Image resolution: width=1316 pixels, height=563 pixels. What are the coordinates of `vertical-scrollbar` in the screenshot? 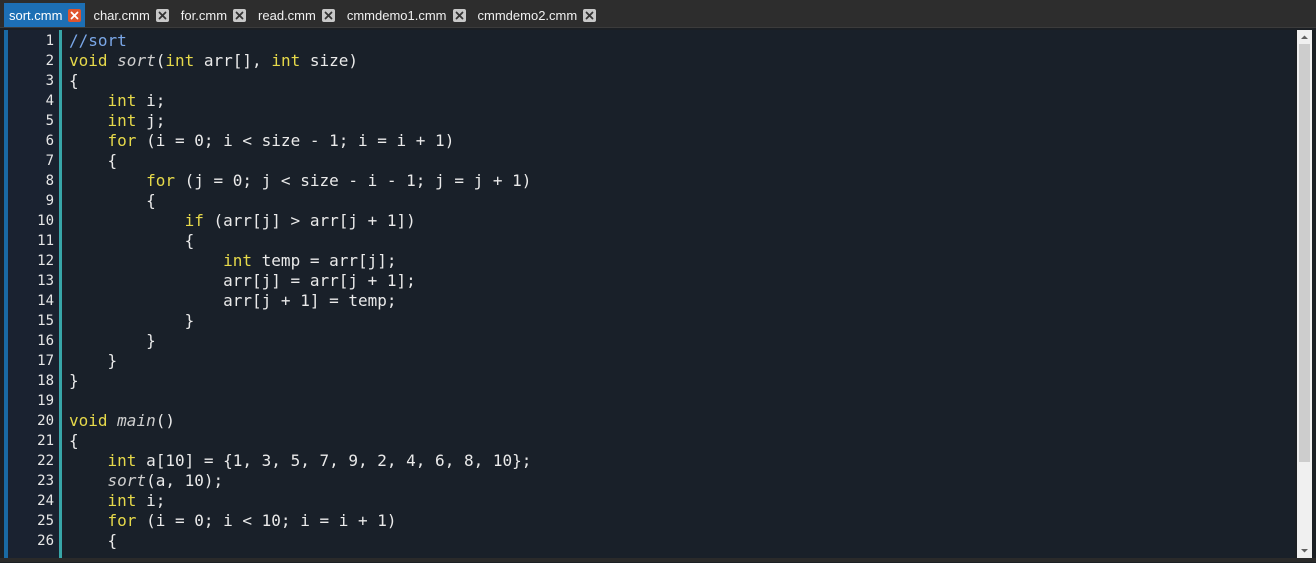 It's located at (1304, 294).